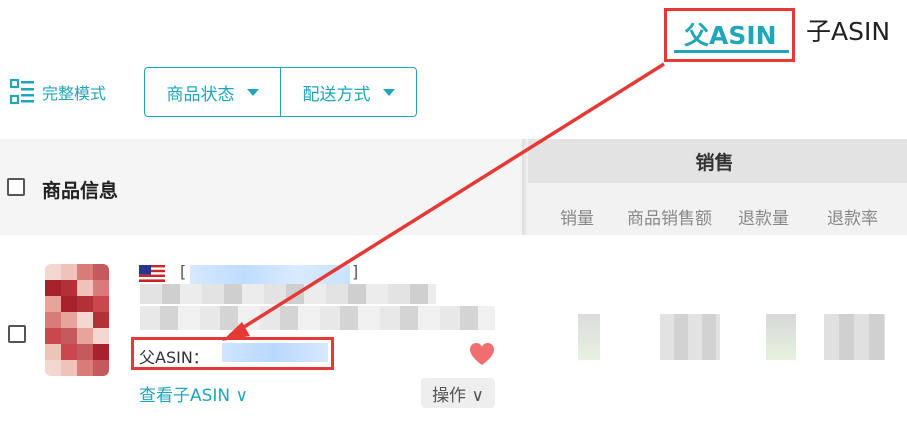  Describe the element at coordinates (17, 334) in the screenshot. I see `row-select-checkbox` at that location.